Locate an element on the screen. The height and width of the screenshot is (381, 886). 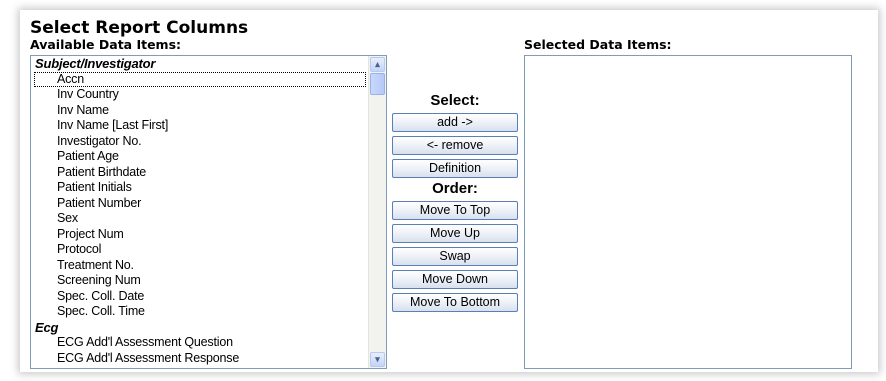
available-items-label: Available Data Items: is located at coordinates (106, 44).